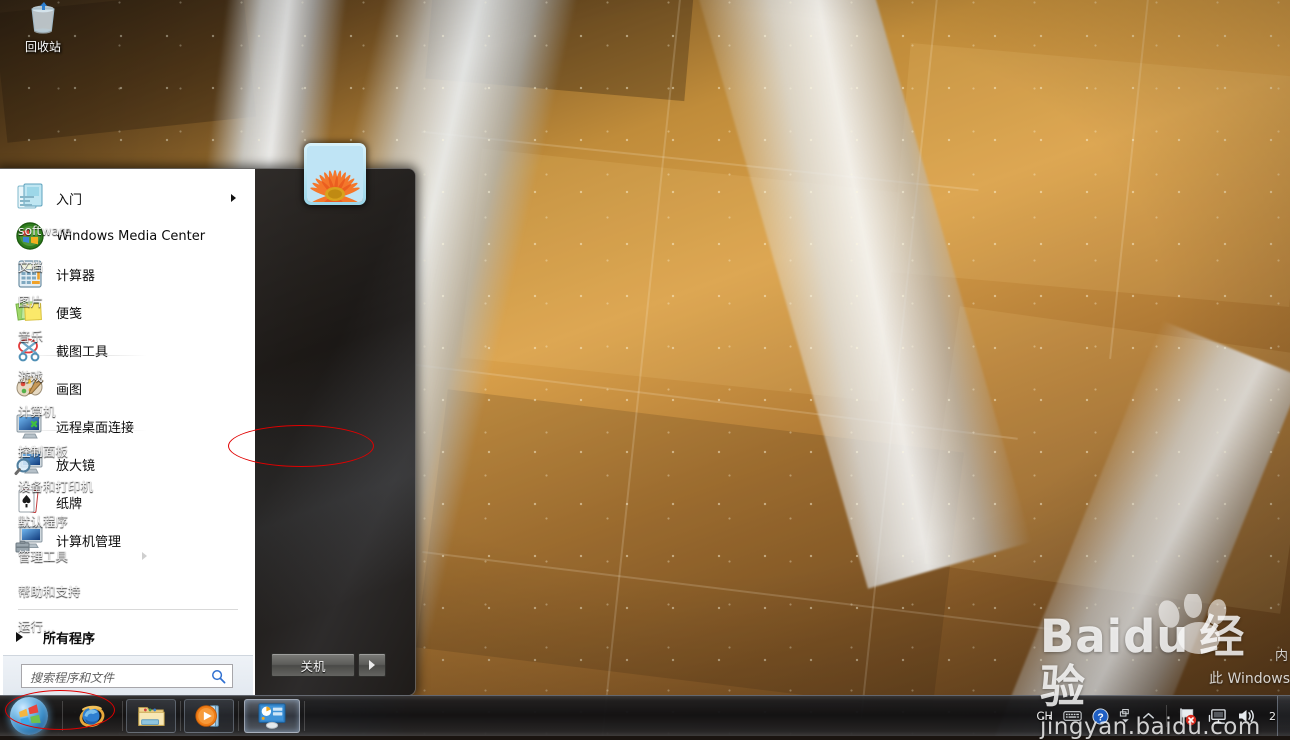 Image resolution: width=1290 pixels, height=740 pixels. What do you see at coordinates (31, 301) in the screenshot?
I see `right-item-label: 图片` at bounding box center [31, 301].